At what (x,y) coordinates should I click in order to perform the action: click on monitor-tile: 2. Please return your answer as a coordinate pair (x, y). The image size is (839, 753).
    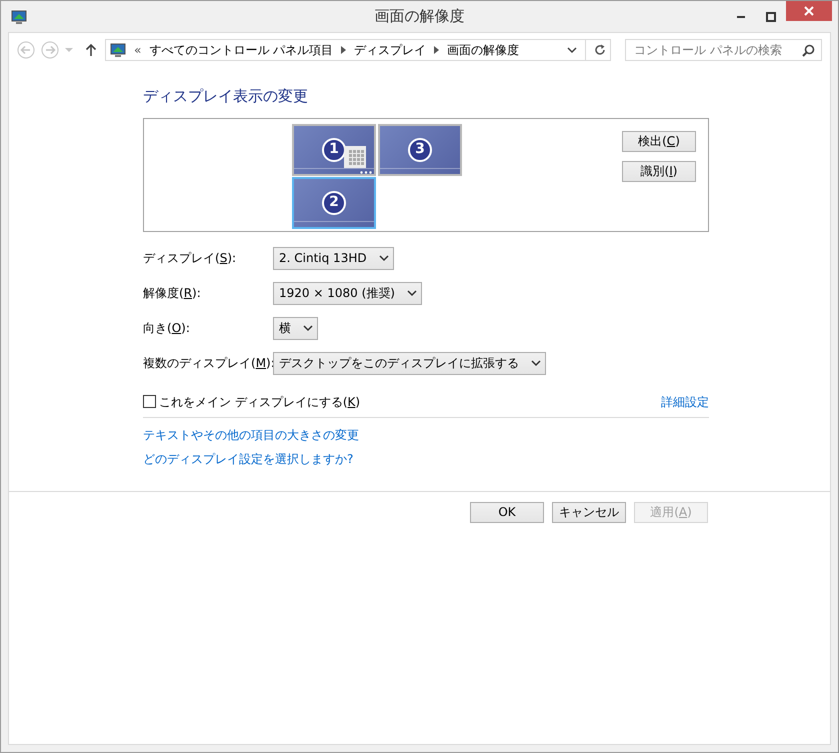
    Looking at the image, I should click on (334, 202).